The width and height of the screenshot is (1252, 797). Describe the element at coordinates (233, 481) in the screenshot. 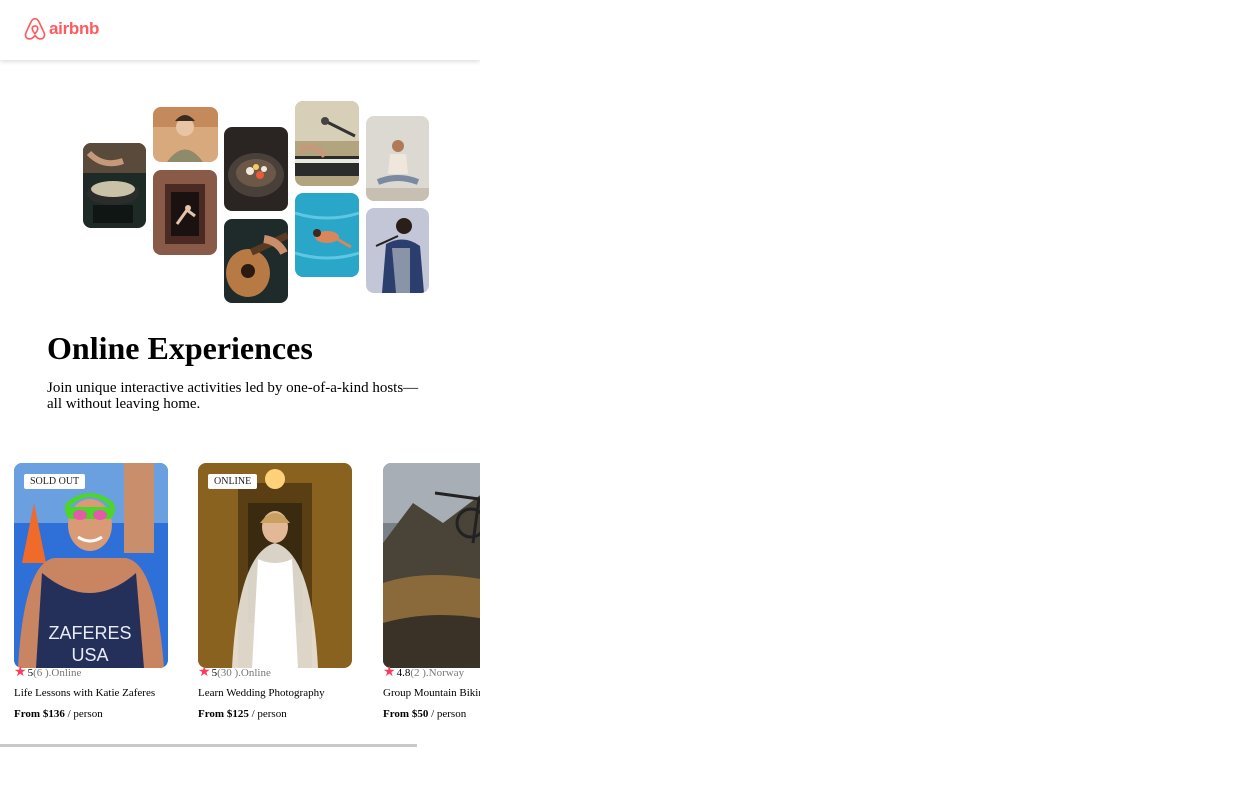

I see `status-badge: ONLINE` at that location.